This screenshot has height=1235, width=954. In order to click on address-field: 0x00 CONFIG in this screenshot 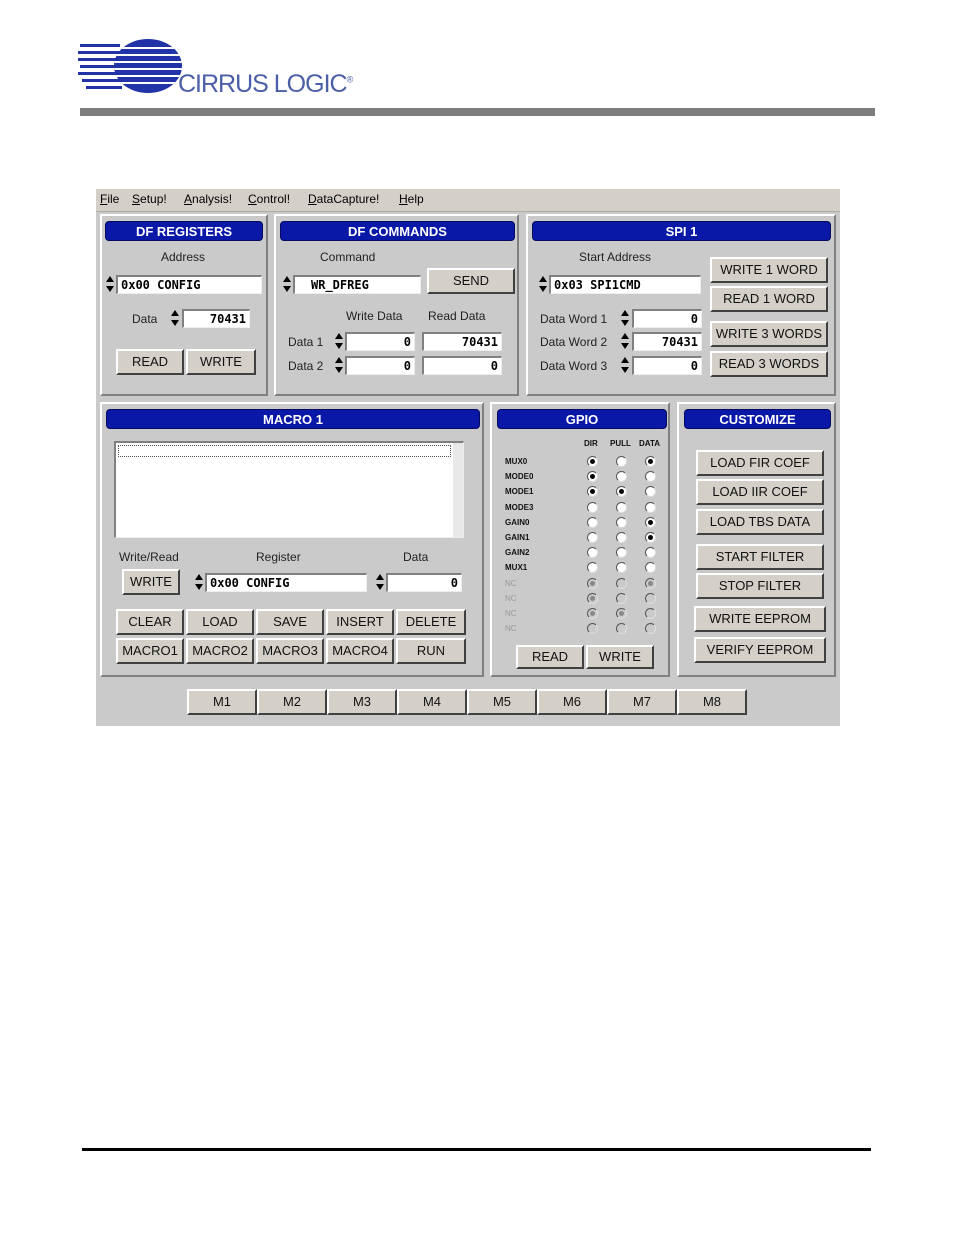, I will do `click(189, 284)`.